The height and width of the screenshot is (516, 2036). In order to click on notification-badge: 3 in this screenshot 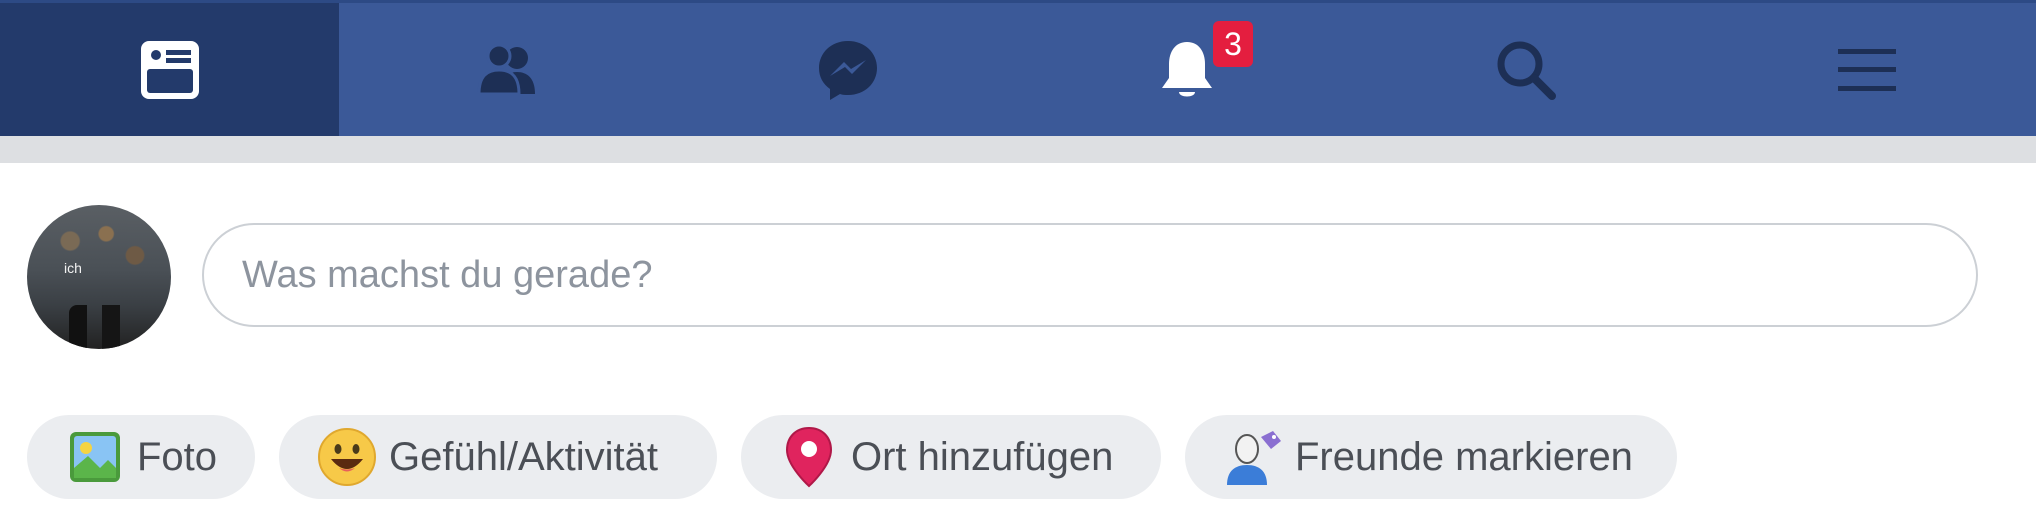, I will do `click(1233, 44)`.